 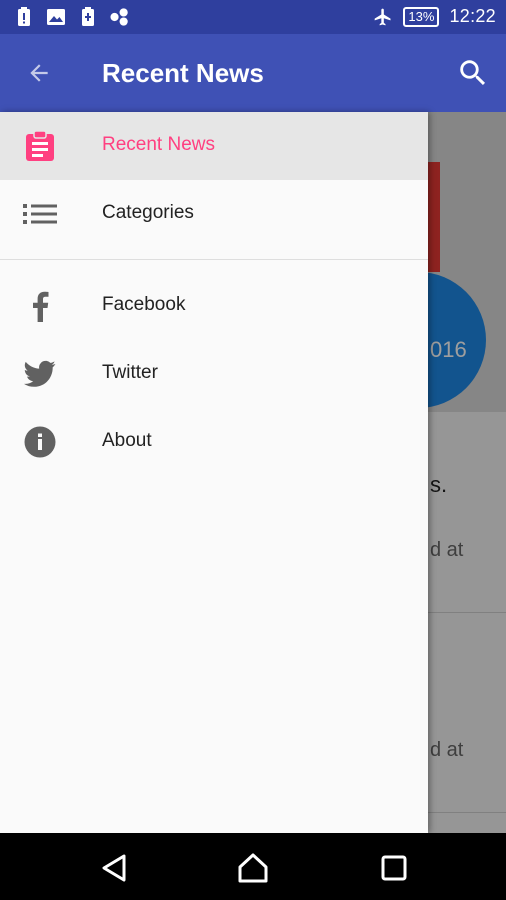 I want to click on alert-battery-icon, so click(x=24, y=17).